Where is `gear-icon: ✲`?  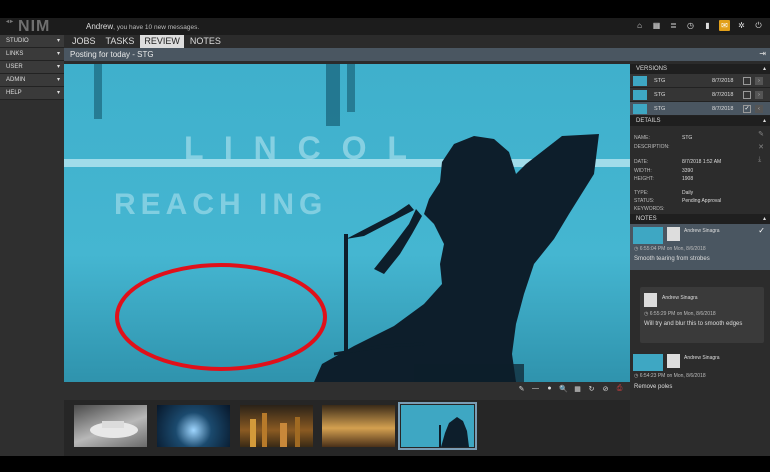 gear-icon: ✲ is located at coordinates (741, 25).